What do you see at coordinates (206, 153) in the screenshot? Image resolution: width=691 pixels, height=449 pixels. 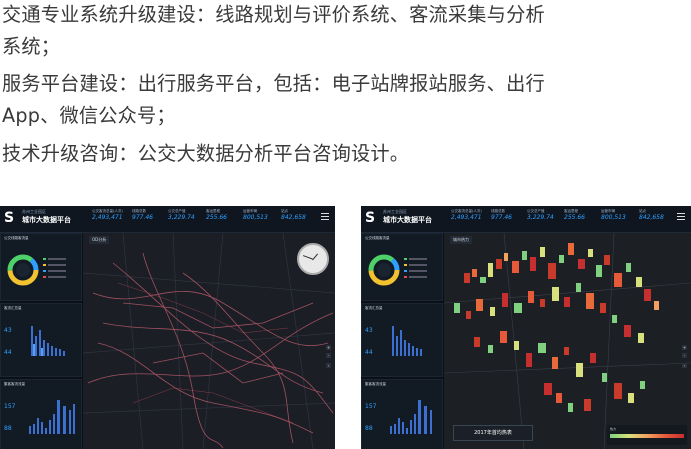 I see `paragraph-line-5: 技术升级咨询：公交大数据分析平台咨询设计。` at bounding box center [206, 153].